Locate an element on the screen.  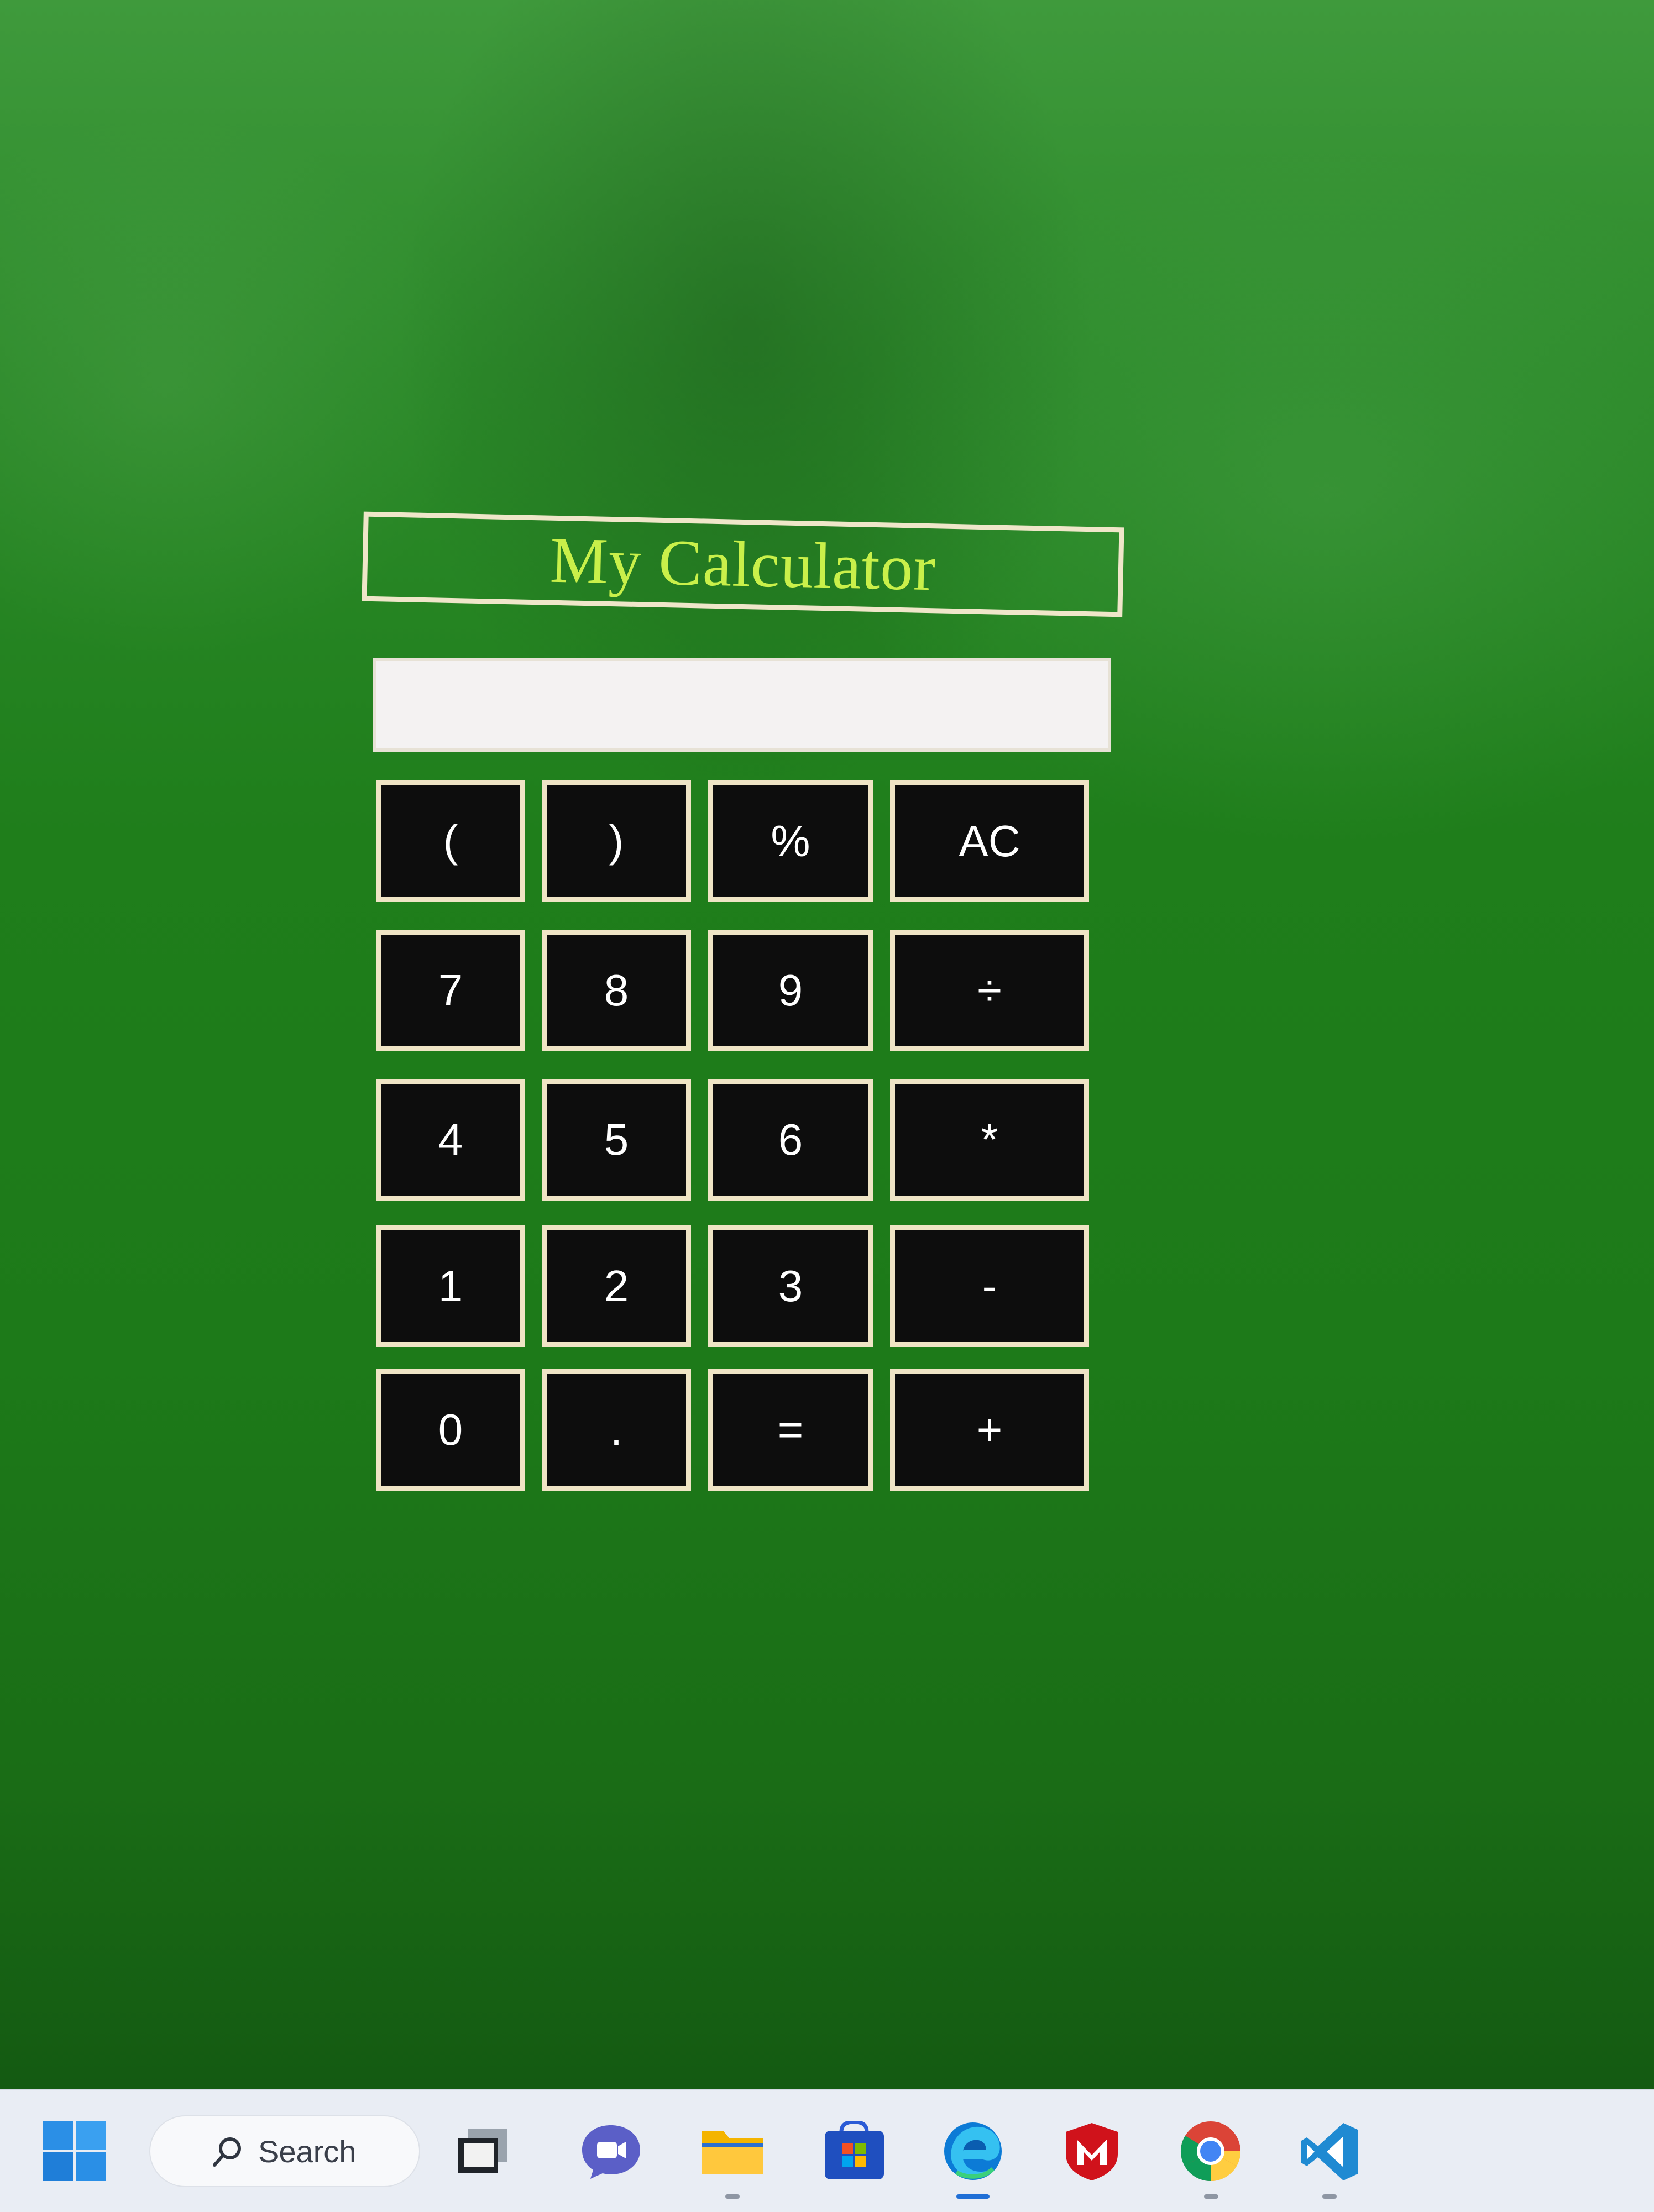
key-multiply: * is located at coordinates (990, 1140).